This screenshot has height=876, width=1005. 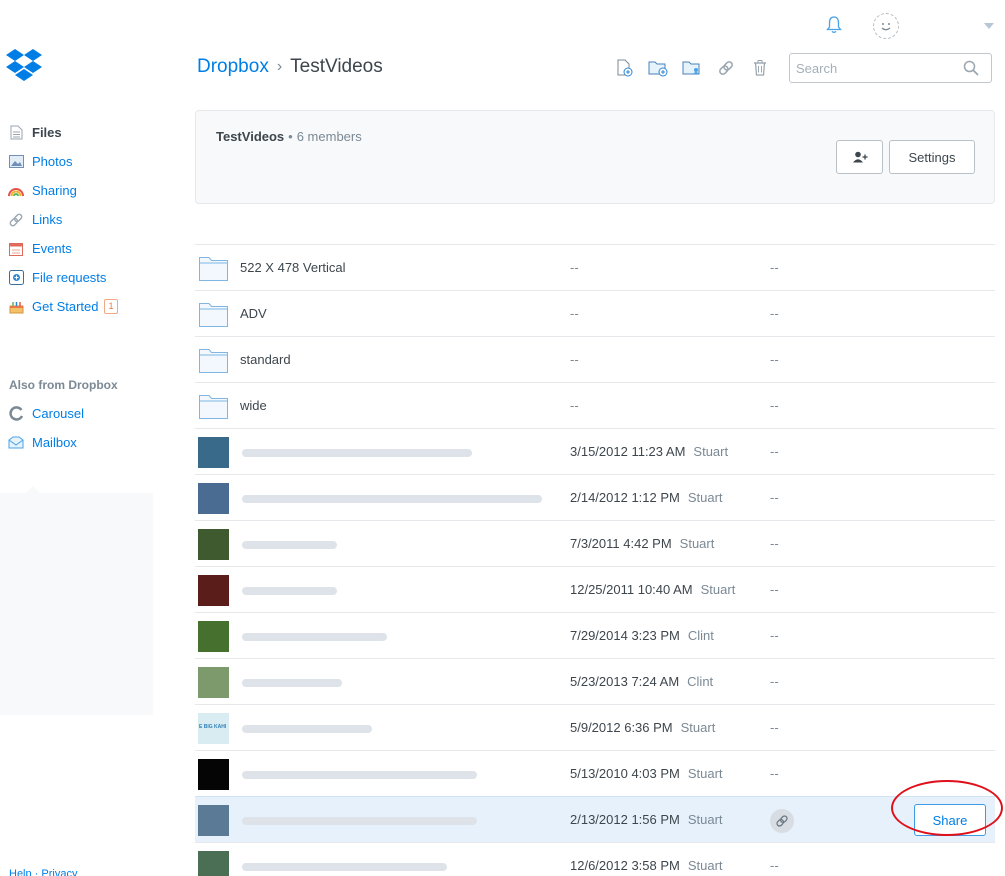 What do you see at coordinates (621, 543) in the screenshot?
I see `modified-time: 7/3/2011 4:42 PM` at bounding box center [621, 543].